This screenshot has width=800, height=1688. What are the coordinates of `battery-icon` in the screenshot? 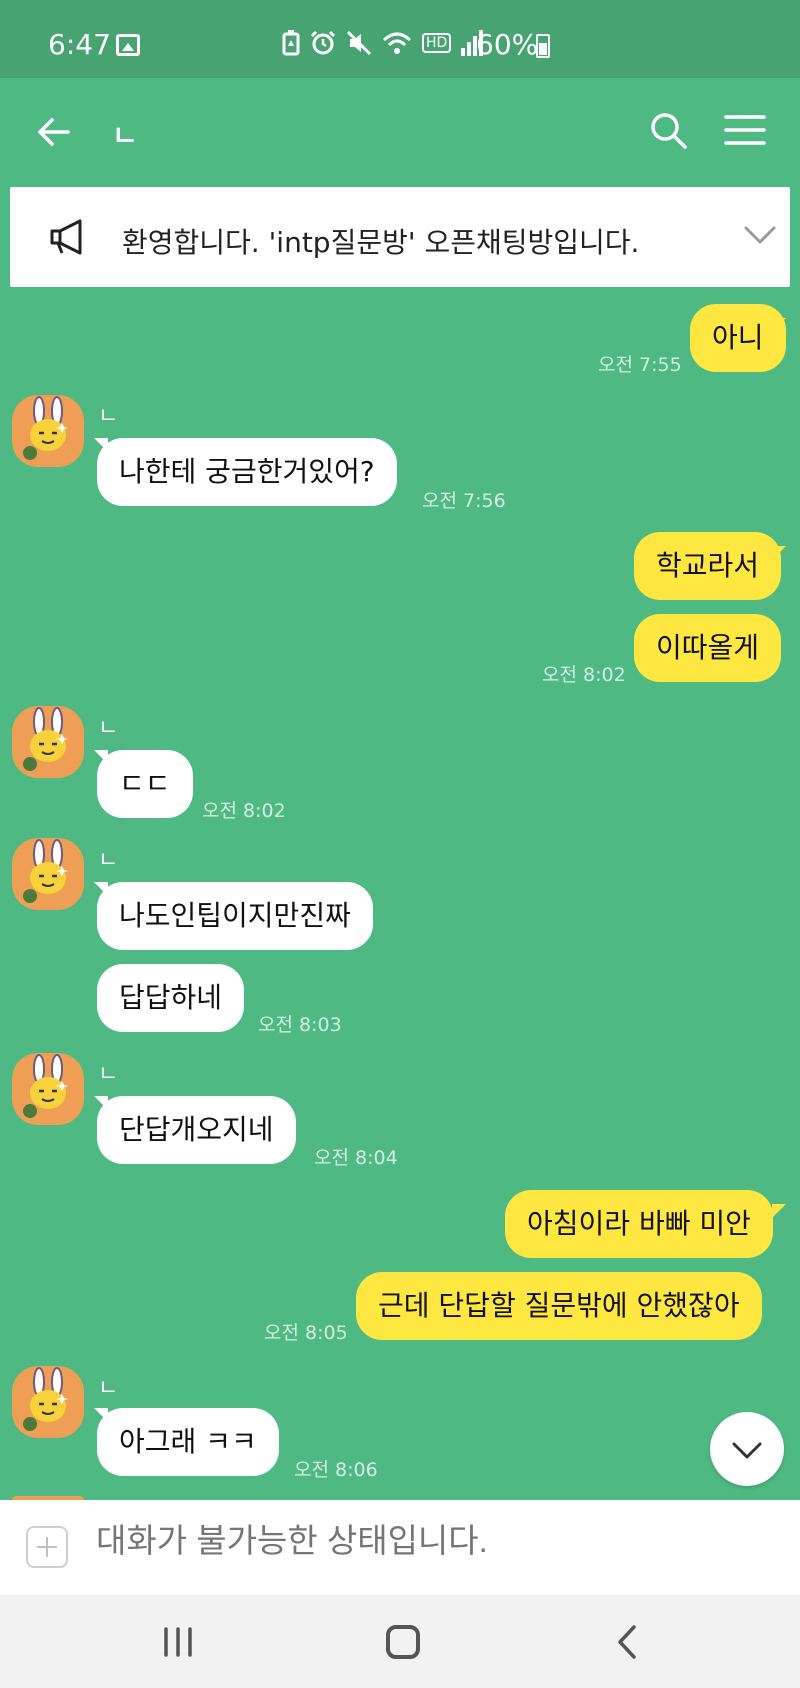 It's located at (543, 46).